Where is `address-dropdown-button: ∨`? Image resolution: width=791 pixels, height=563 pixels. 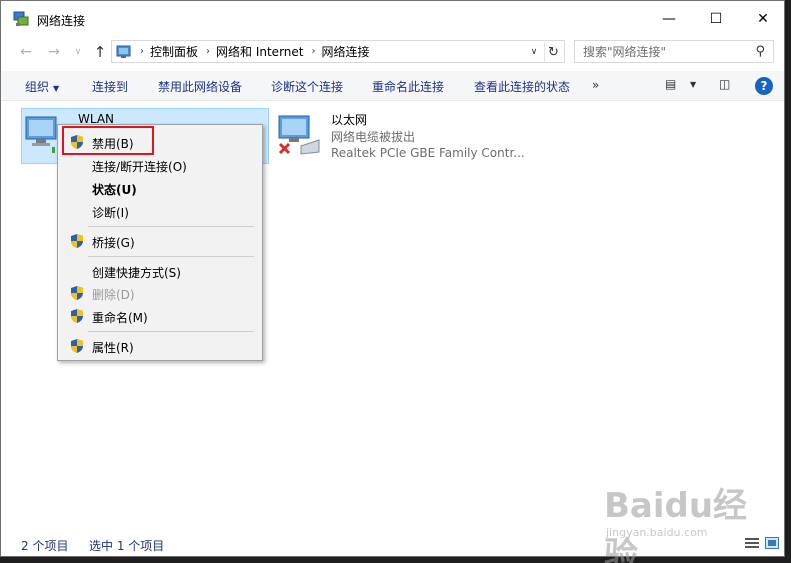 address-dropdown-button: ∨ is located at coordinates (534, 52).